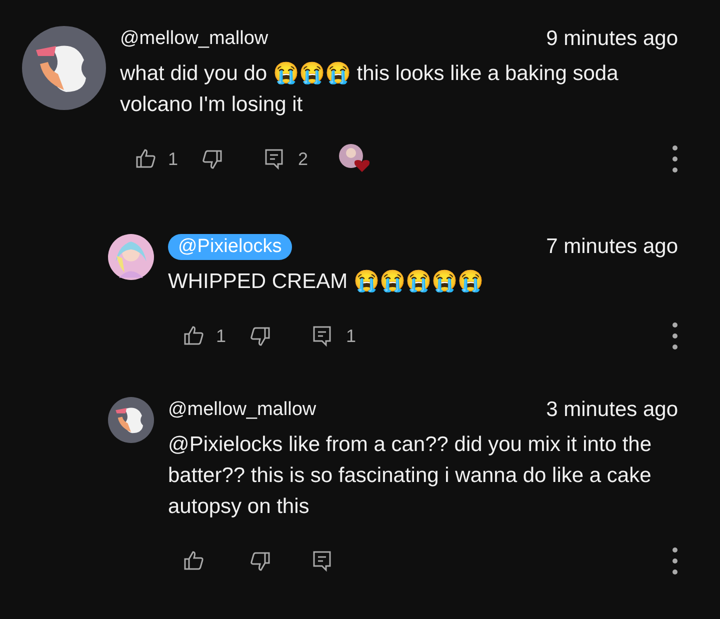  I want to click on comment-text: what did you do 😭😭😭 this looks like a baking soda volcano I'm losing it, so click(370, 89).